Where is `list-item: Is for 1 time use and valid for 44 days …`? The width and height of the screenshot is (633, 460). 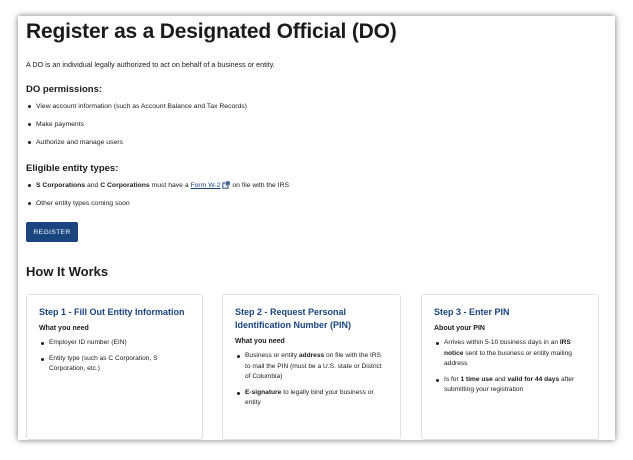
list-item: Is for 1 time use and valid for 44 days … is located at coordinates (510, 385).